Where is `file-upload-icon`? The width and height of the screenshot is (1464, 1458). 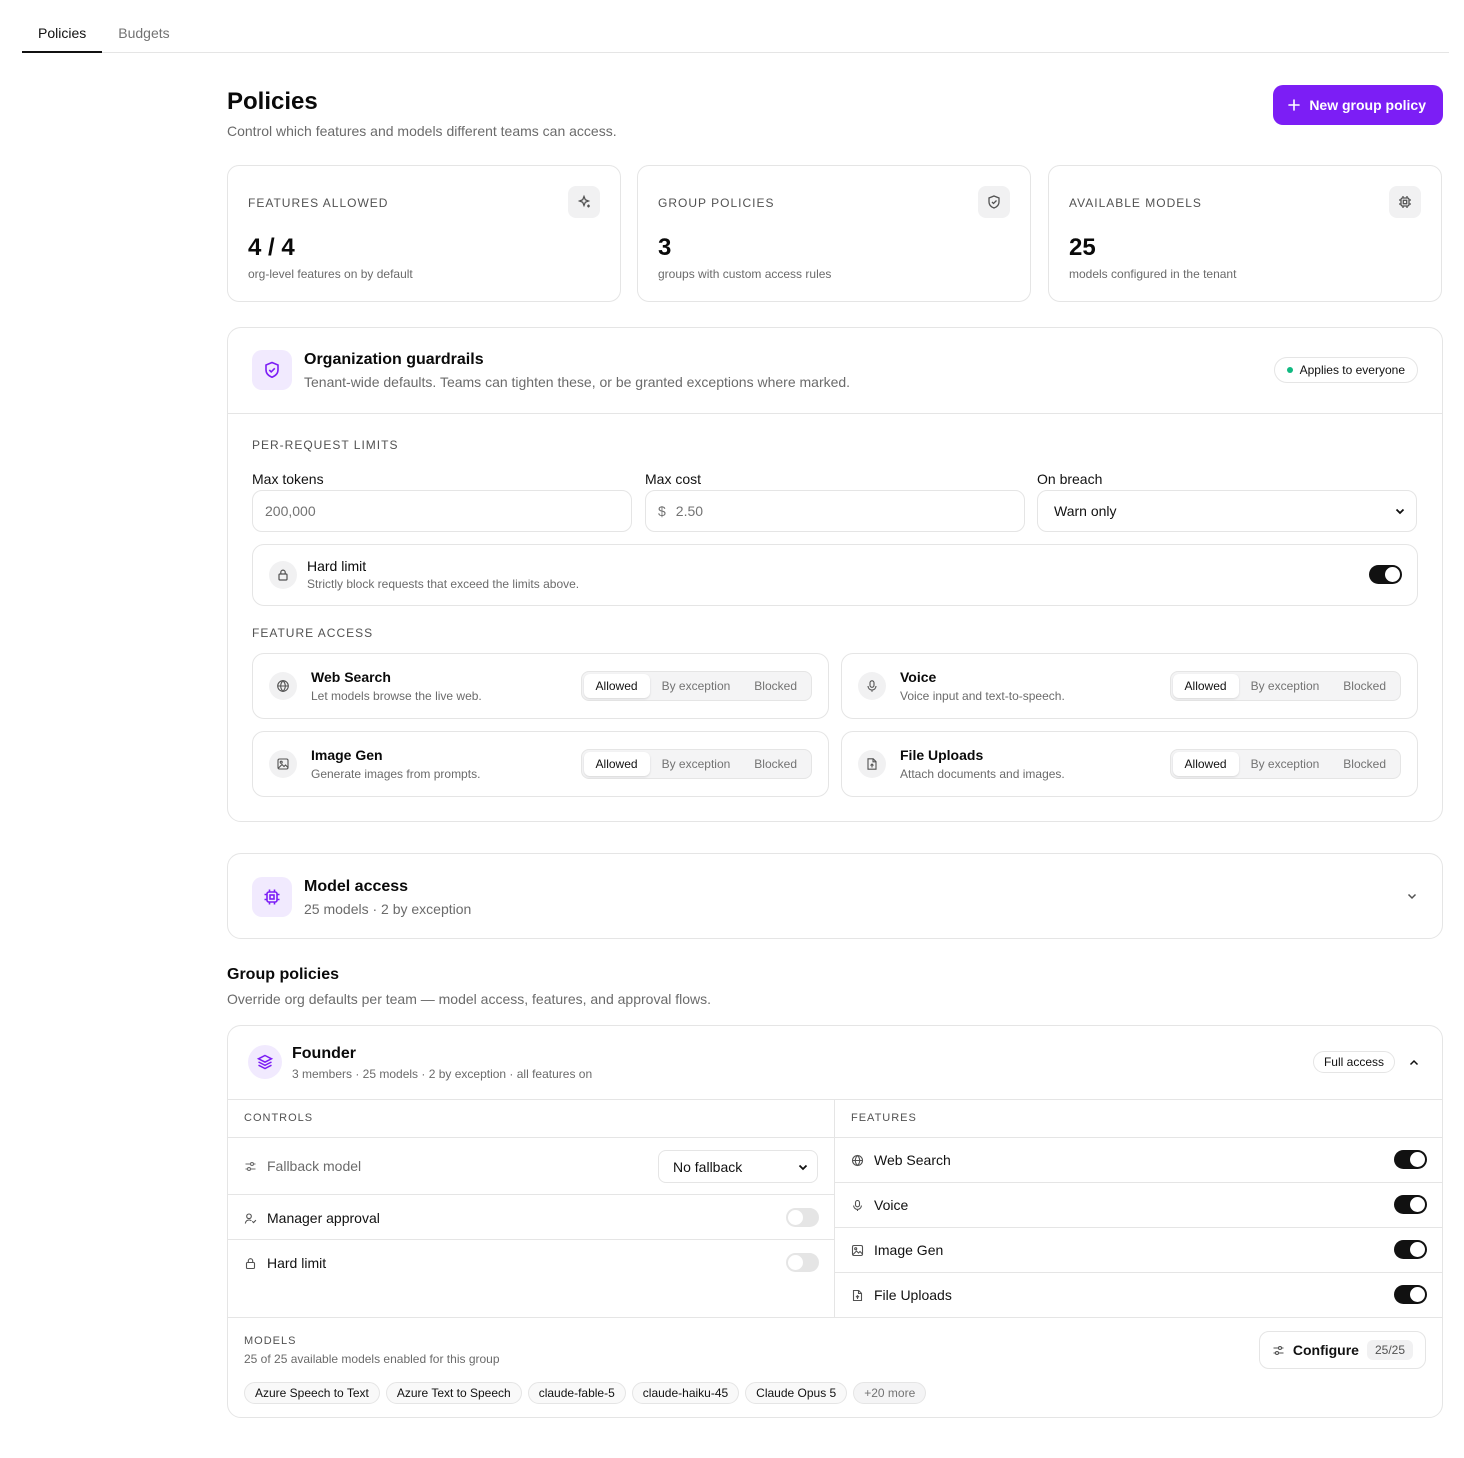 file-upload-icon is located at coordinates (857, 1295).